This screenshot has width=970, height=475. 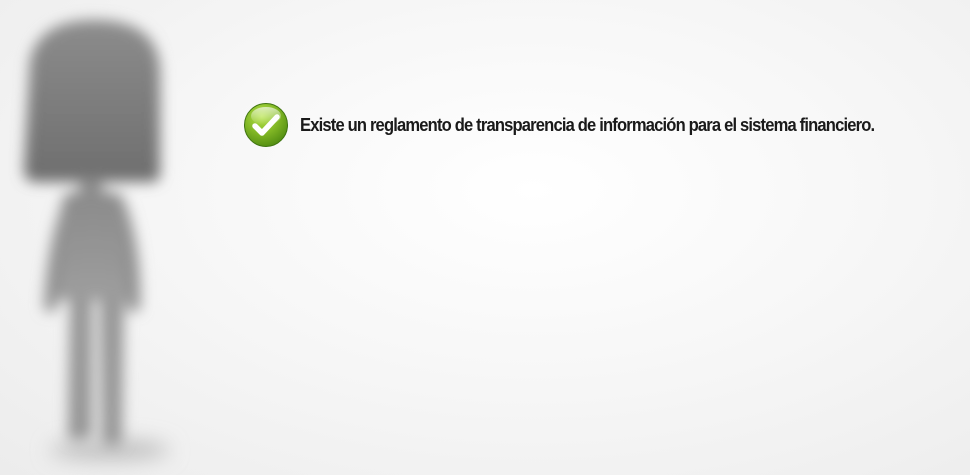 I want to click on check-icon, so click(x=266, y=125).